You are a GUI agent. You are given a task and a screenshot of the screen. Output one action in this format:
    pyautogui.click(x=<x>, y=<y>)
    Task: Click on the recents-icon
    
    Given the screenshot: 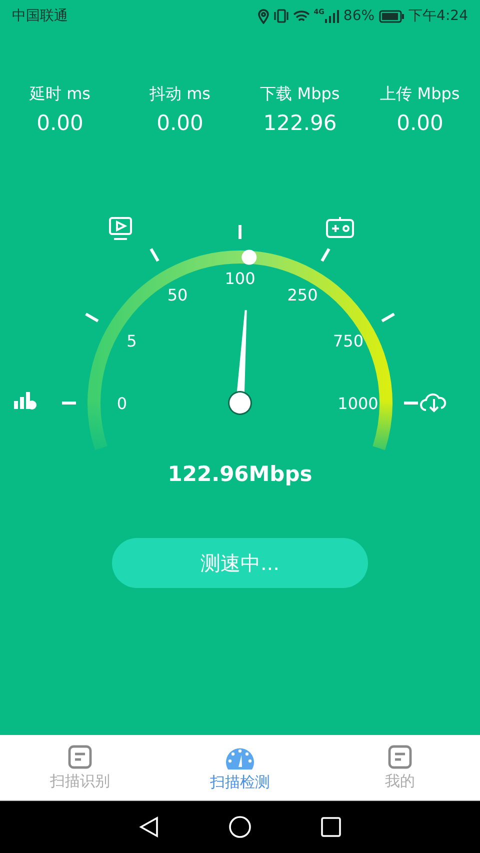 What is the action you would take?
    pyautogui.click(x=331, y=827)
    